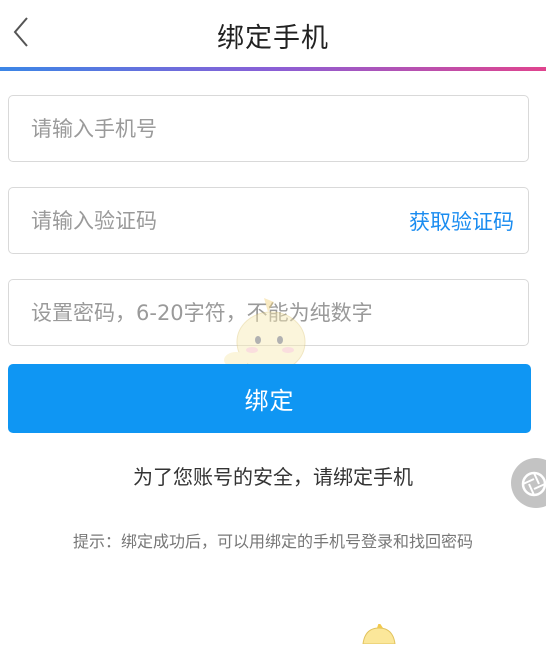 This screenshot has width=546, height=648. I want to click on phone-field, so click(268, 128).